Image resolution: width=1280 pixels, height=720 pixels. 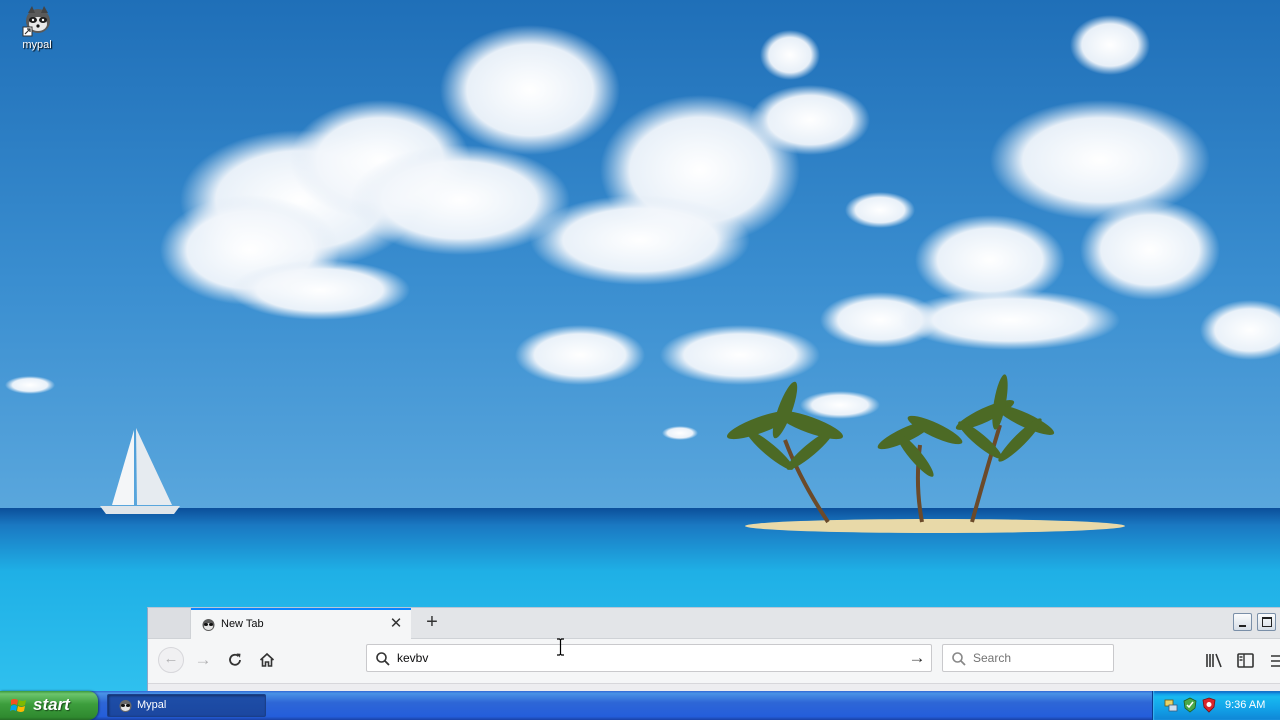 I want to click on taskbar-item-mypal: Mypal, so click(x=186, y=705).